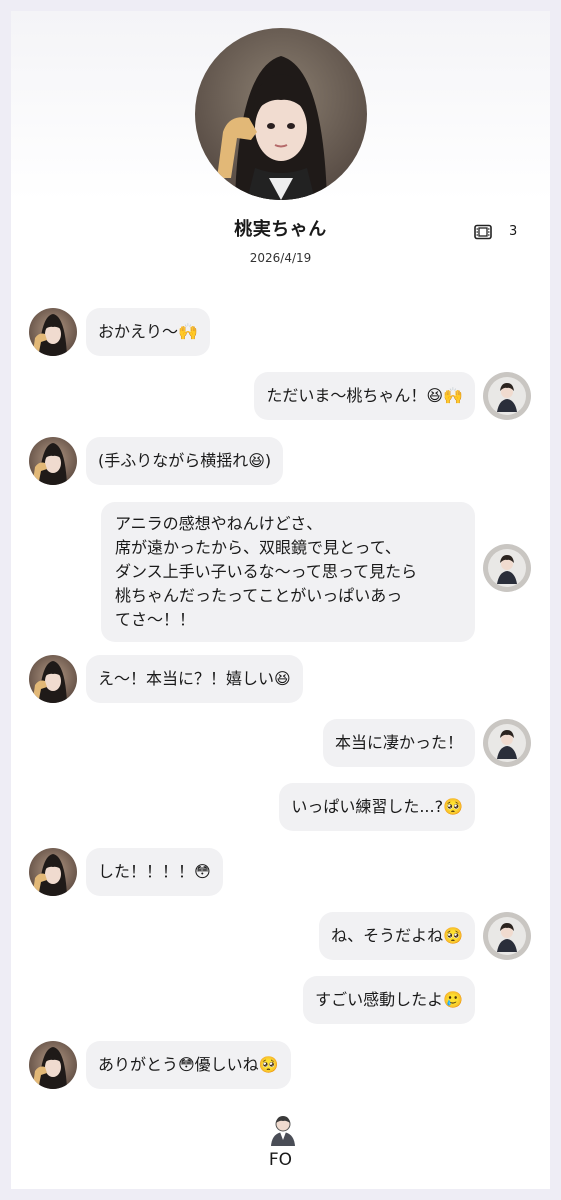 The image size is (561, 1200). I want to click on footer-label: FO, so click(280, 1160).